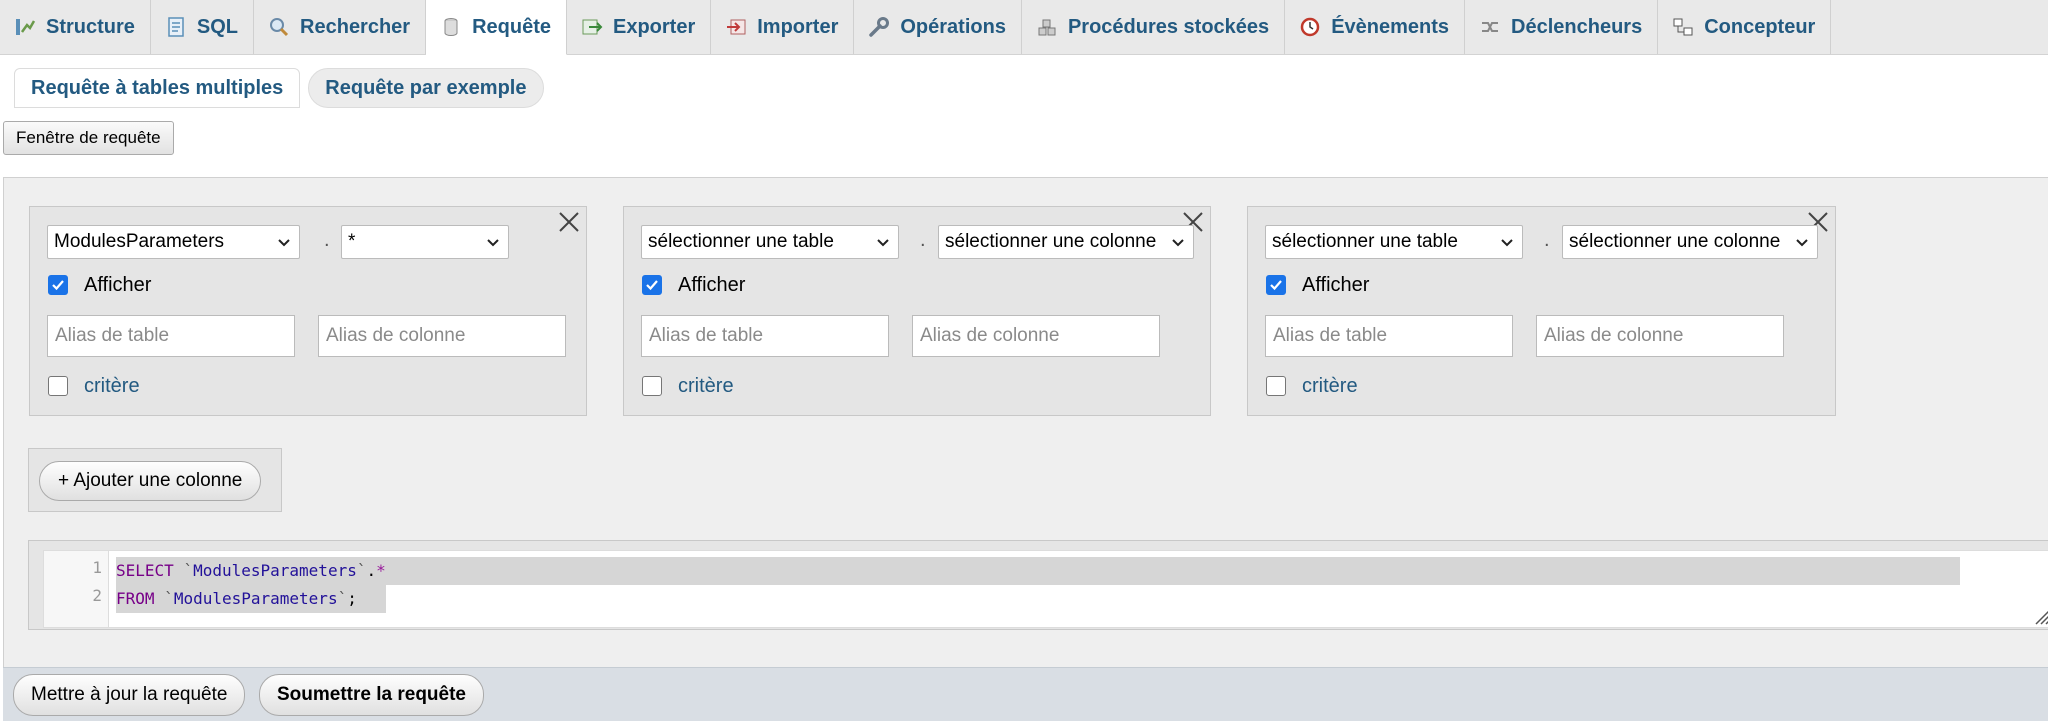 The image size is (2048, 721). What do you see at coordinates (157, 88) in the screenshot?
I see `subtab-multi-table: Requête à tables multiples` at bounding box center [157, 88].